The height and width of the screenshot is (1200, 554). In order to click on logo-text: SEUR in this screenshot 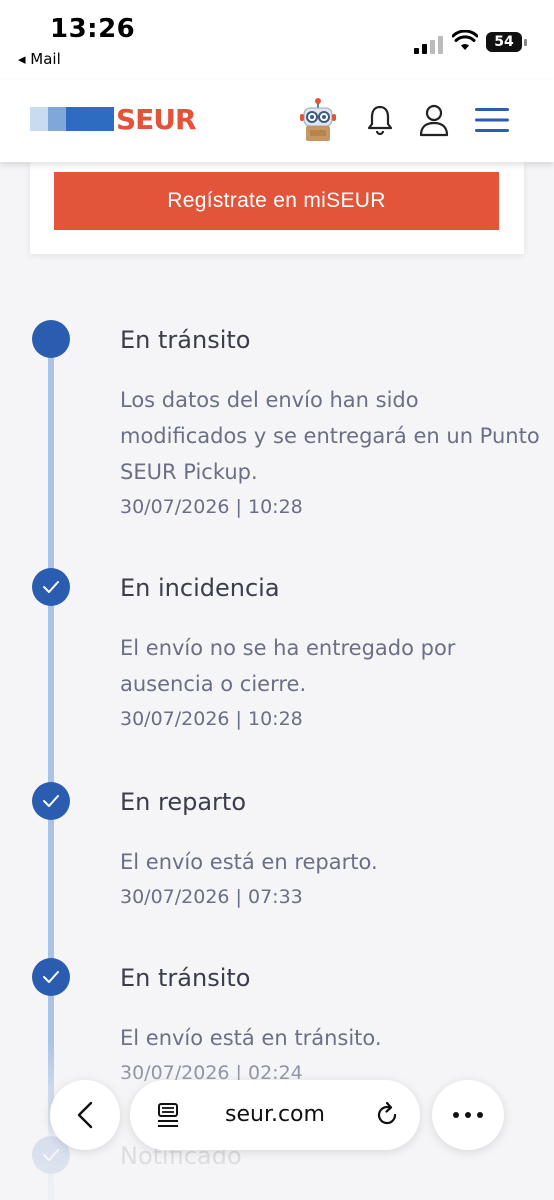, I will do `click(156, 119)`.